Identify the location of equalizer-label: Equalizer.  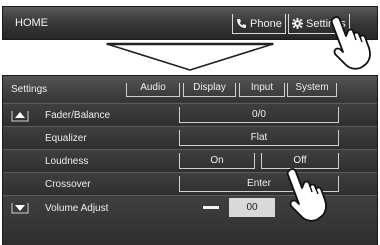
(66, 138).